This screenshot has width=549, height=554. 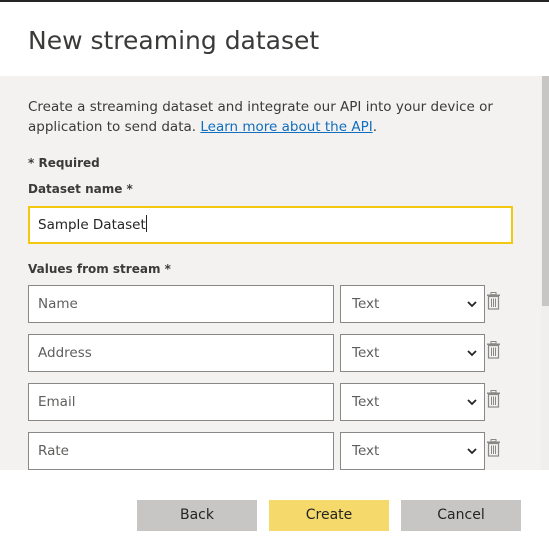 I want to click on value-name-input: Address, so click(x=181, y=353).